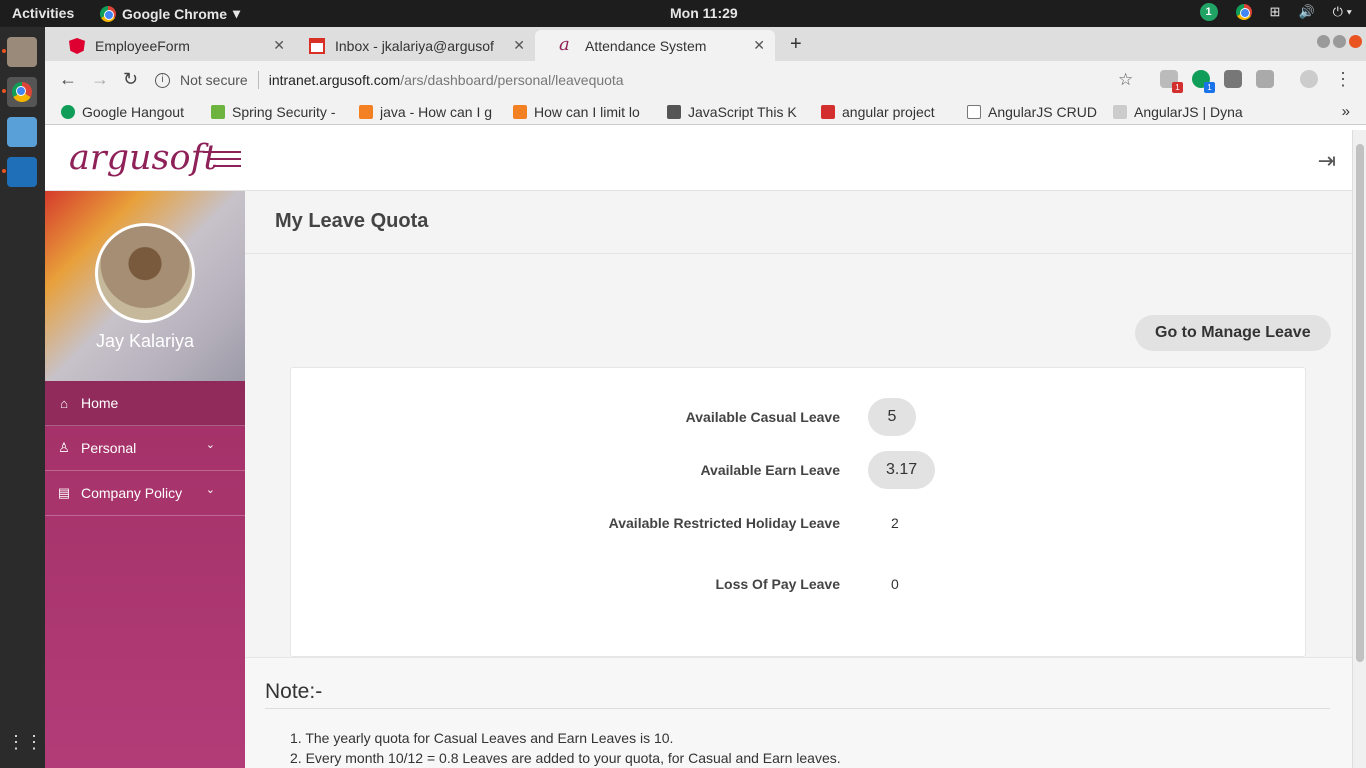 The height and width of the screenshot is (768, 1366). What do you see at coordinates (429, 112) in the screenshot?
I see `bookmark-item: java - How can I g` at bounding box center [429, 112].